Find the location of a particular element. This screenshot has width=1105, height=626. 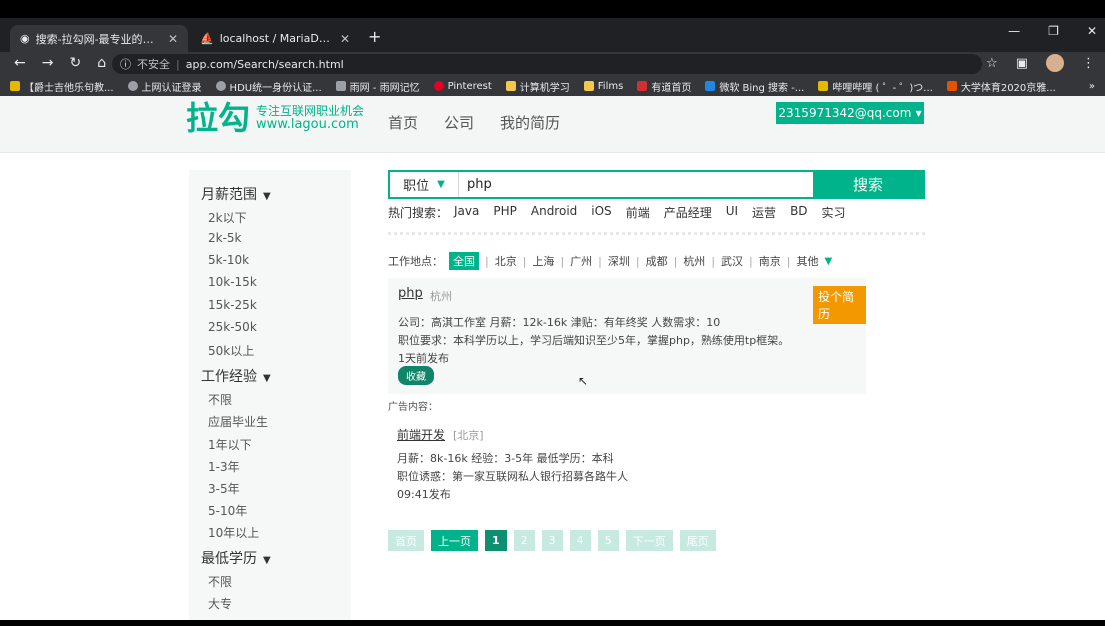

pagination: 首页 上一页 1 2 3 4 5 下一页 尾页 is located at coordinates (552, 540).